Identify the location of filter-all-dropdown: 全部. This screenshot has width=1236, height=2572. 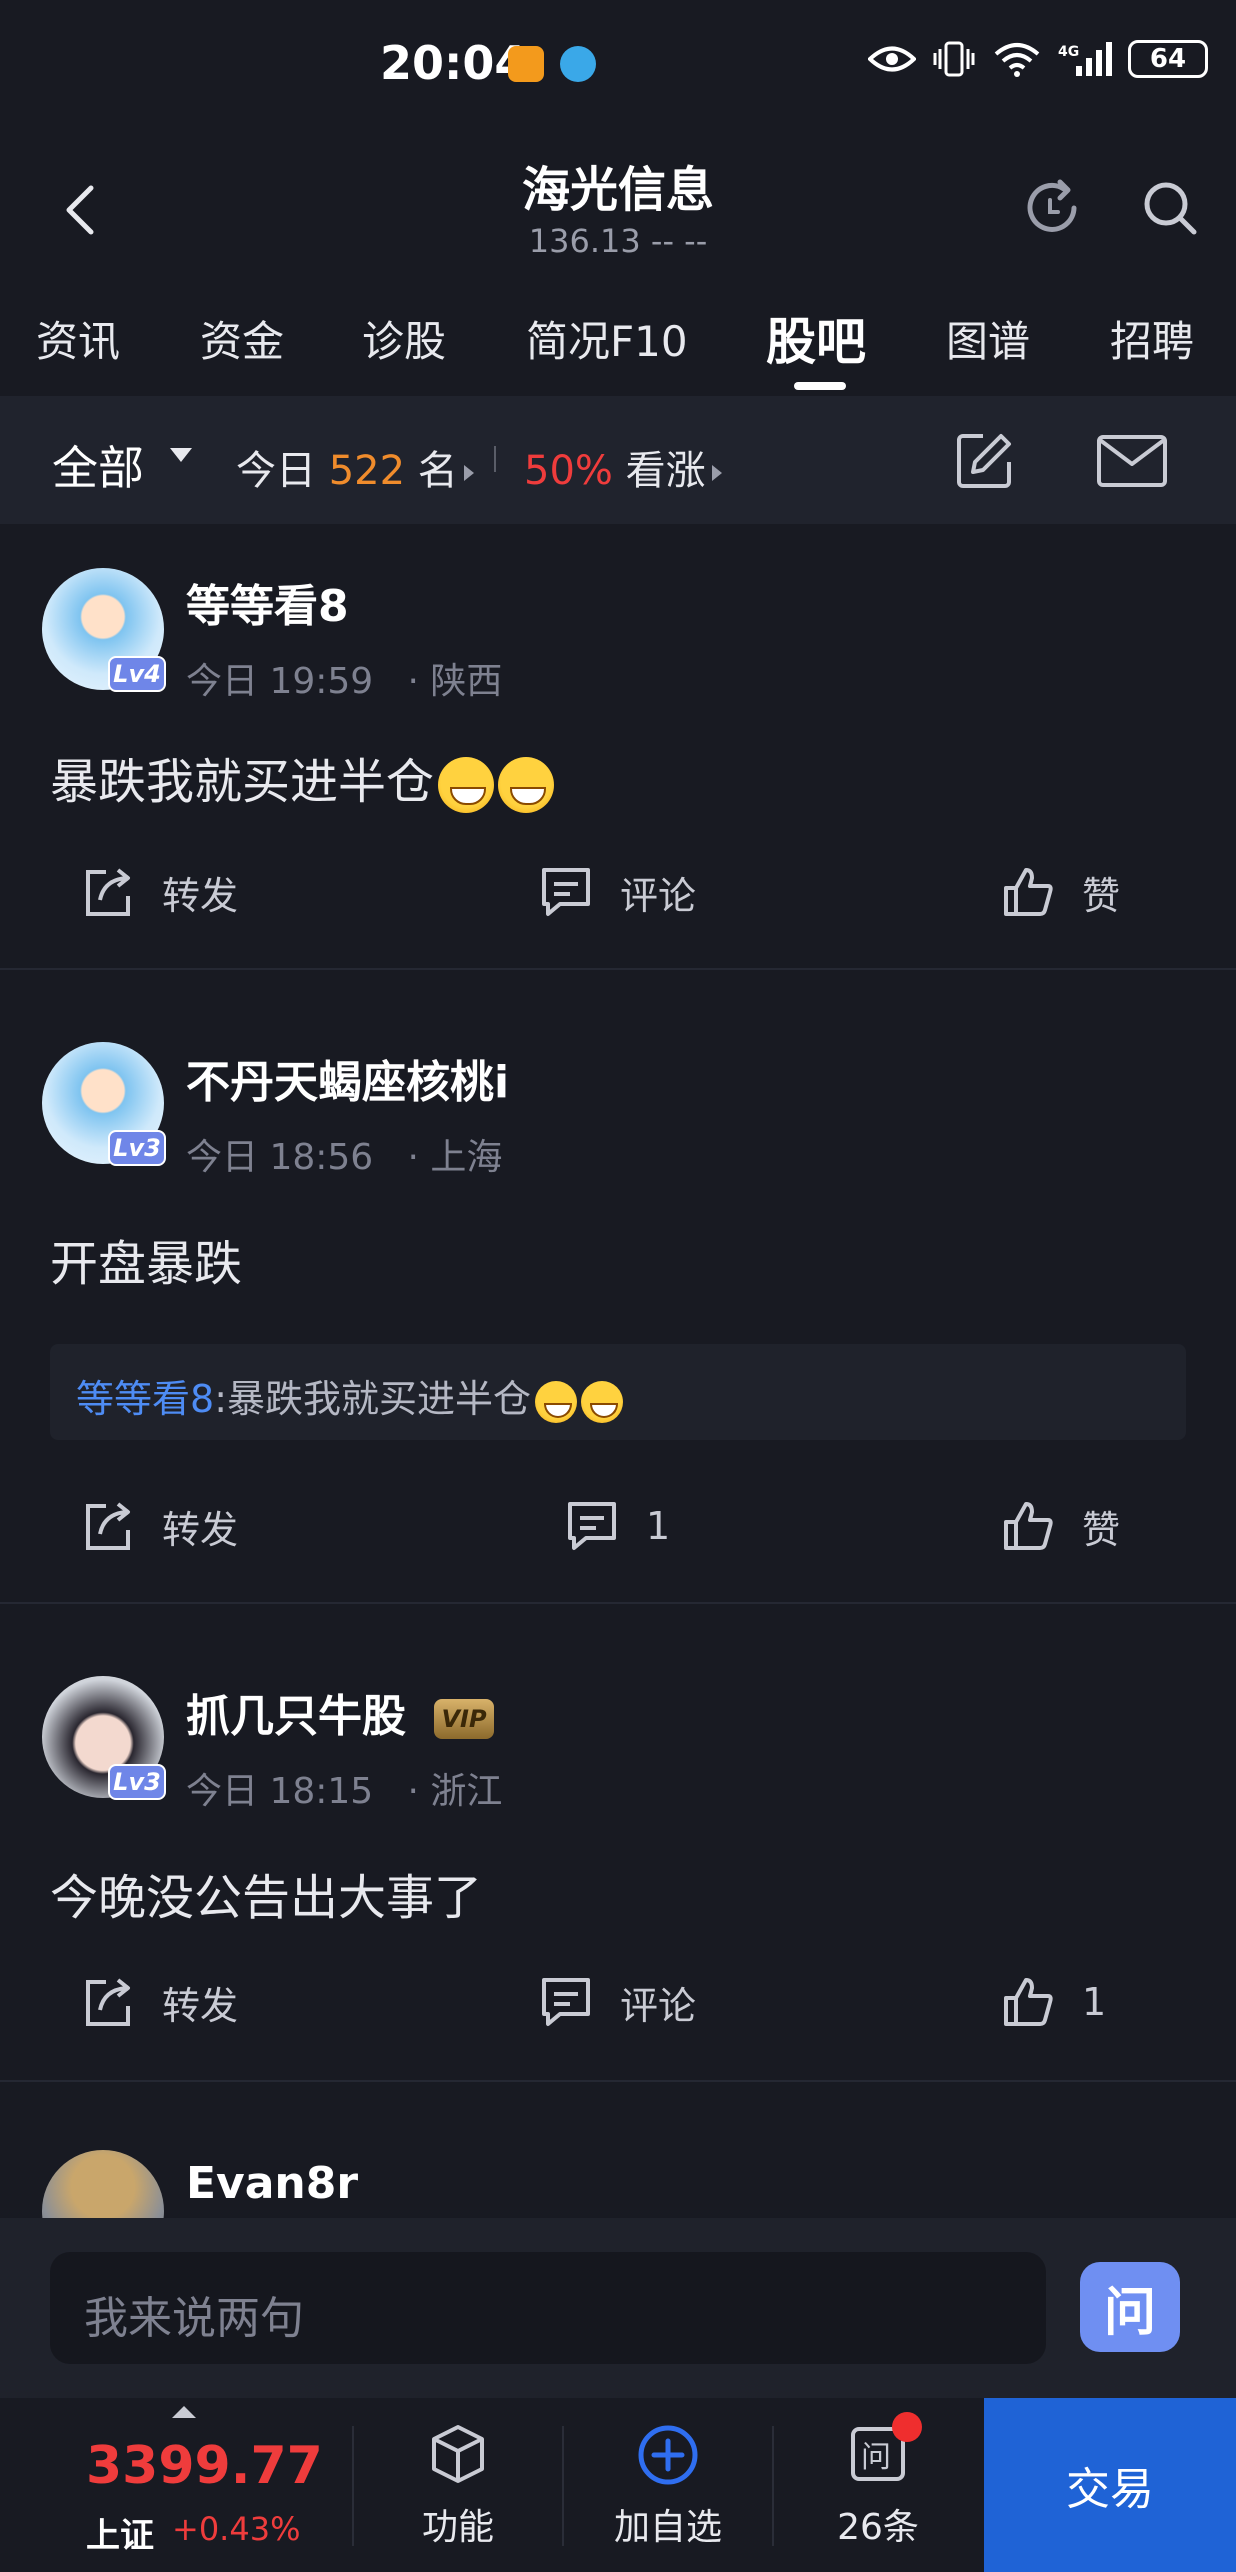
(98, 465).